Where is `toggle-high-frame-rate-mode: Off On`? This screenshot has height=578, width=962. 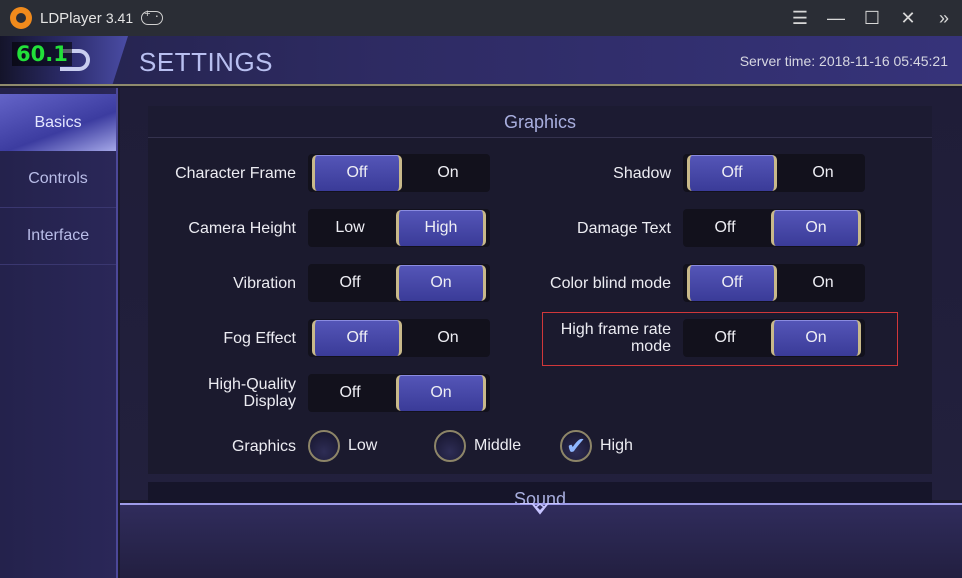
toggle-high-frame-rate-mode: Off On is located at coordinates (774, 338).